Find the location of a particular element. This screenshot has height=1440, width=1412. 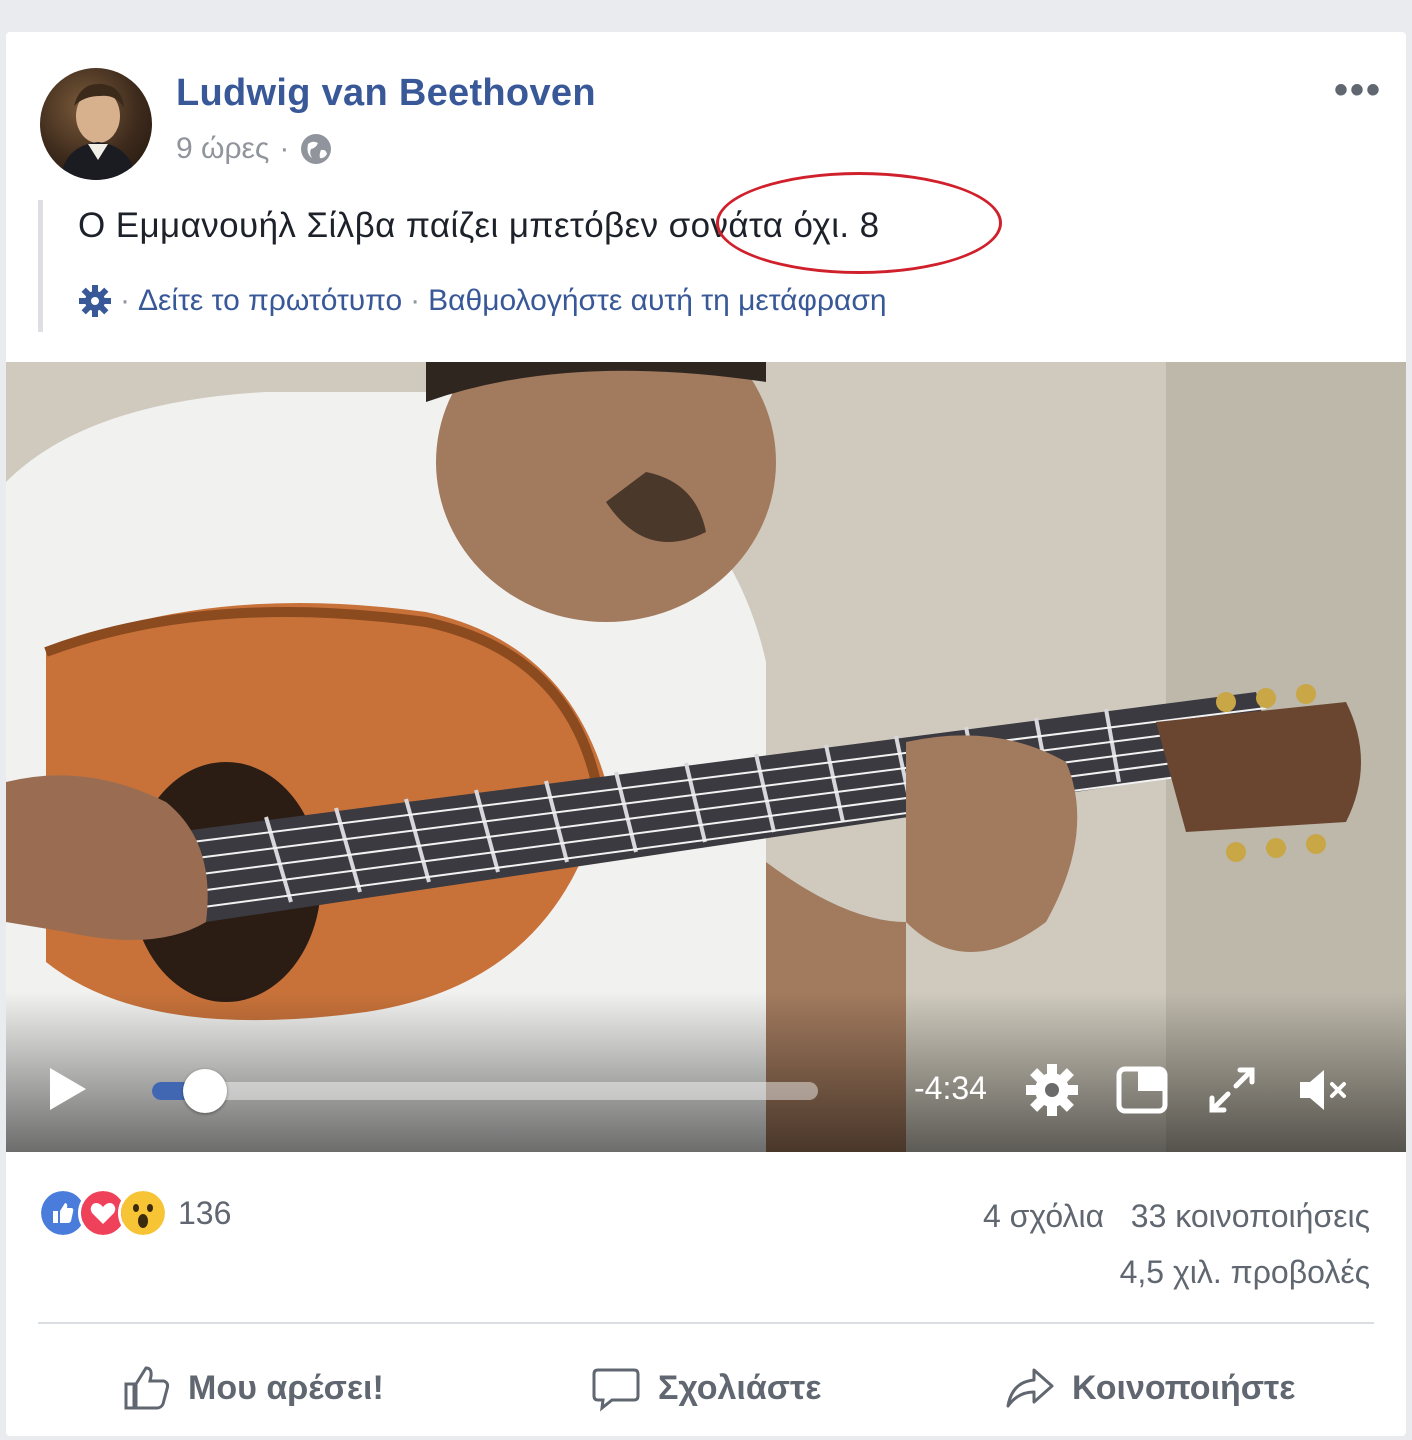

fullscreen-icon is located at coordinates (1232, 1090).